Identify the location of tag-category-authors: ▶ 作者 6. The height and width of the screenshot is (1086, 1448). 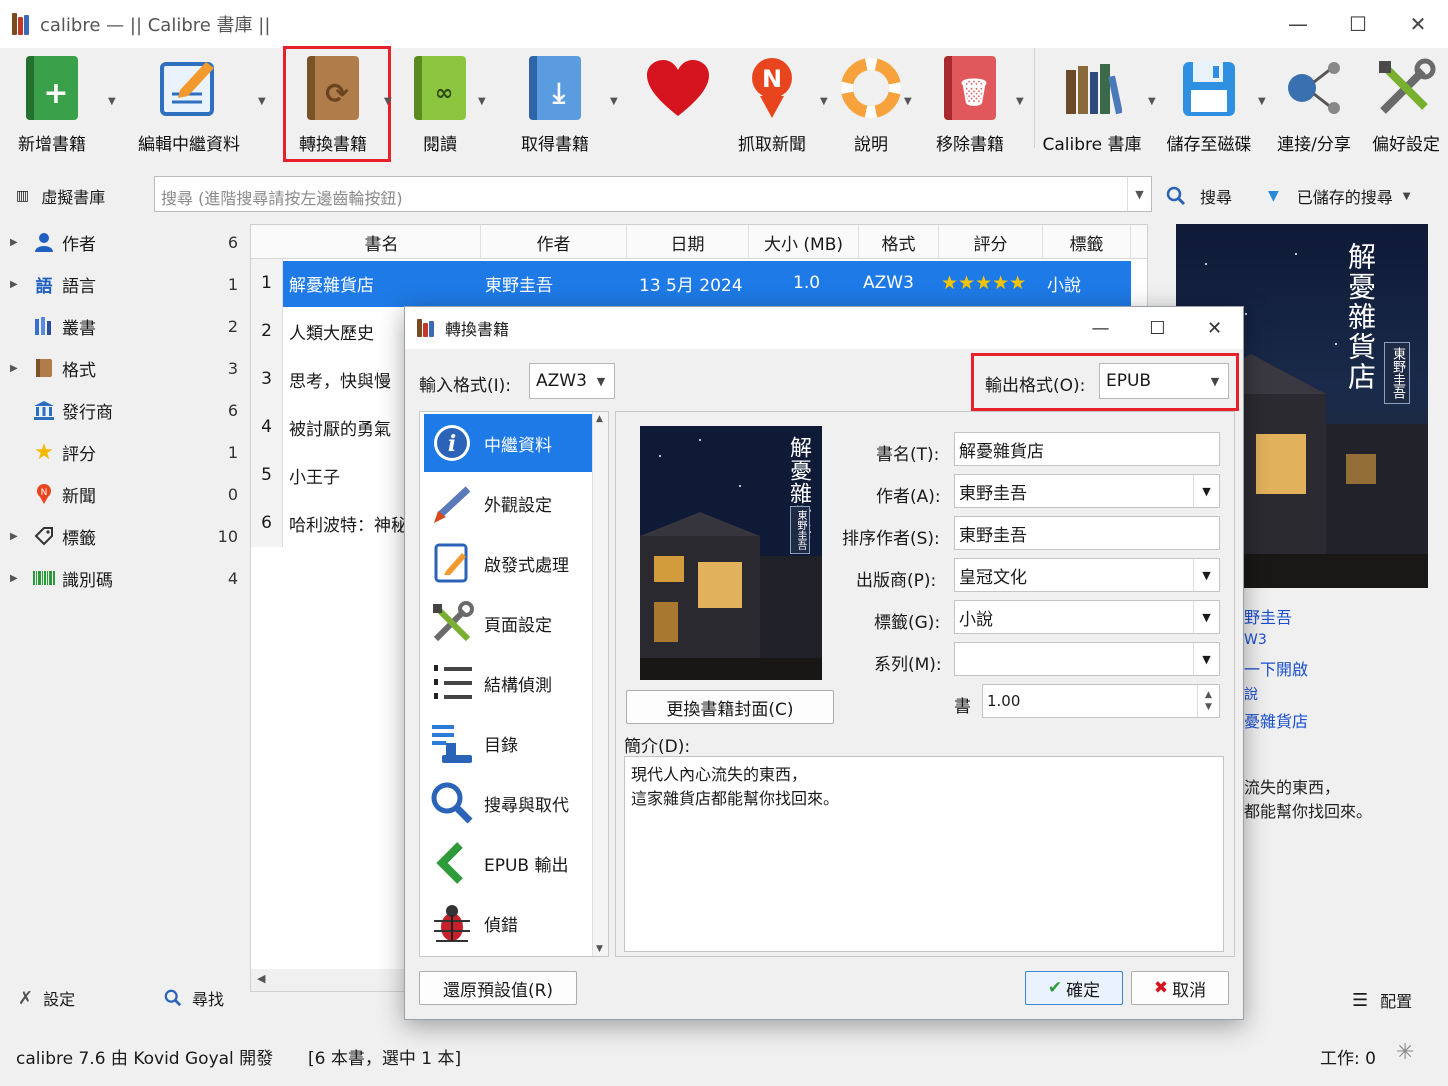
(124, 242).